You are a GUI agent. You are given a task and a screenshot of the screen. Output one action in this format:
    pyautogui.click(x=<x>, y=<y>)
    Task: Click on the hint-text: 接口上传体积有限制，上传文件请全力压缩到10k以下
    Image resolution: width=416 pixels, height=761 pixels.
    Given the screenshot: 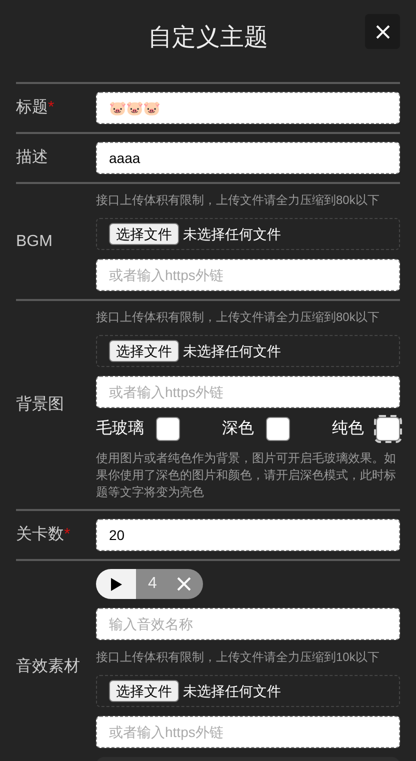 What is the action you would take?
    pyautogui.click(x=238, y=657)
    